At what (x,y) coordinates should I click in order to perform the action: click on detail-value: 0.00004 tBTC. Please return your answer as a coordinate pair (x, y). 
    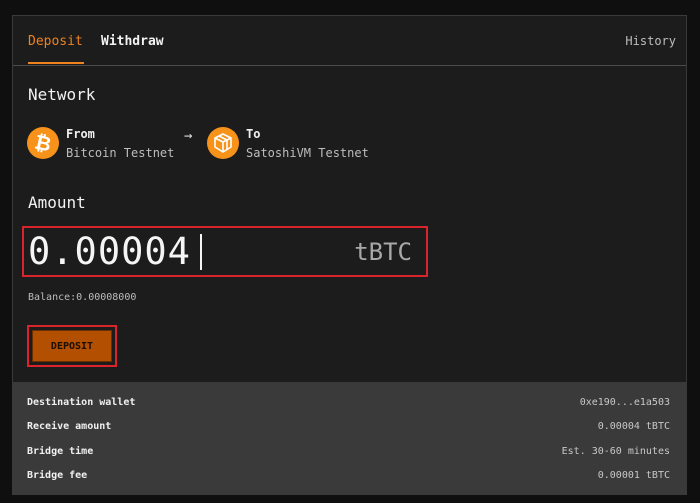
    Looking at the image, I should click on (633, 426).